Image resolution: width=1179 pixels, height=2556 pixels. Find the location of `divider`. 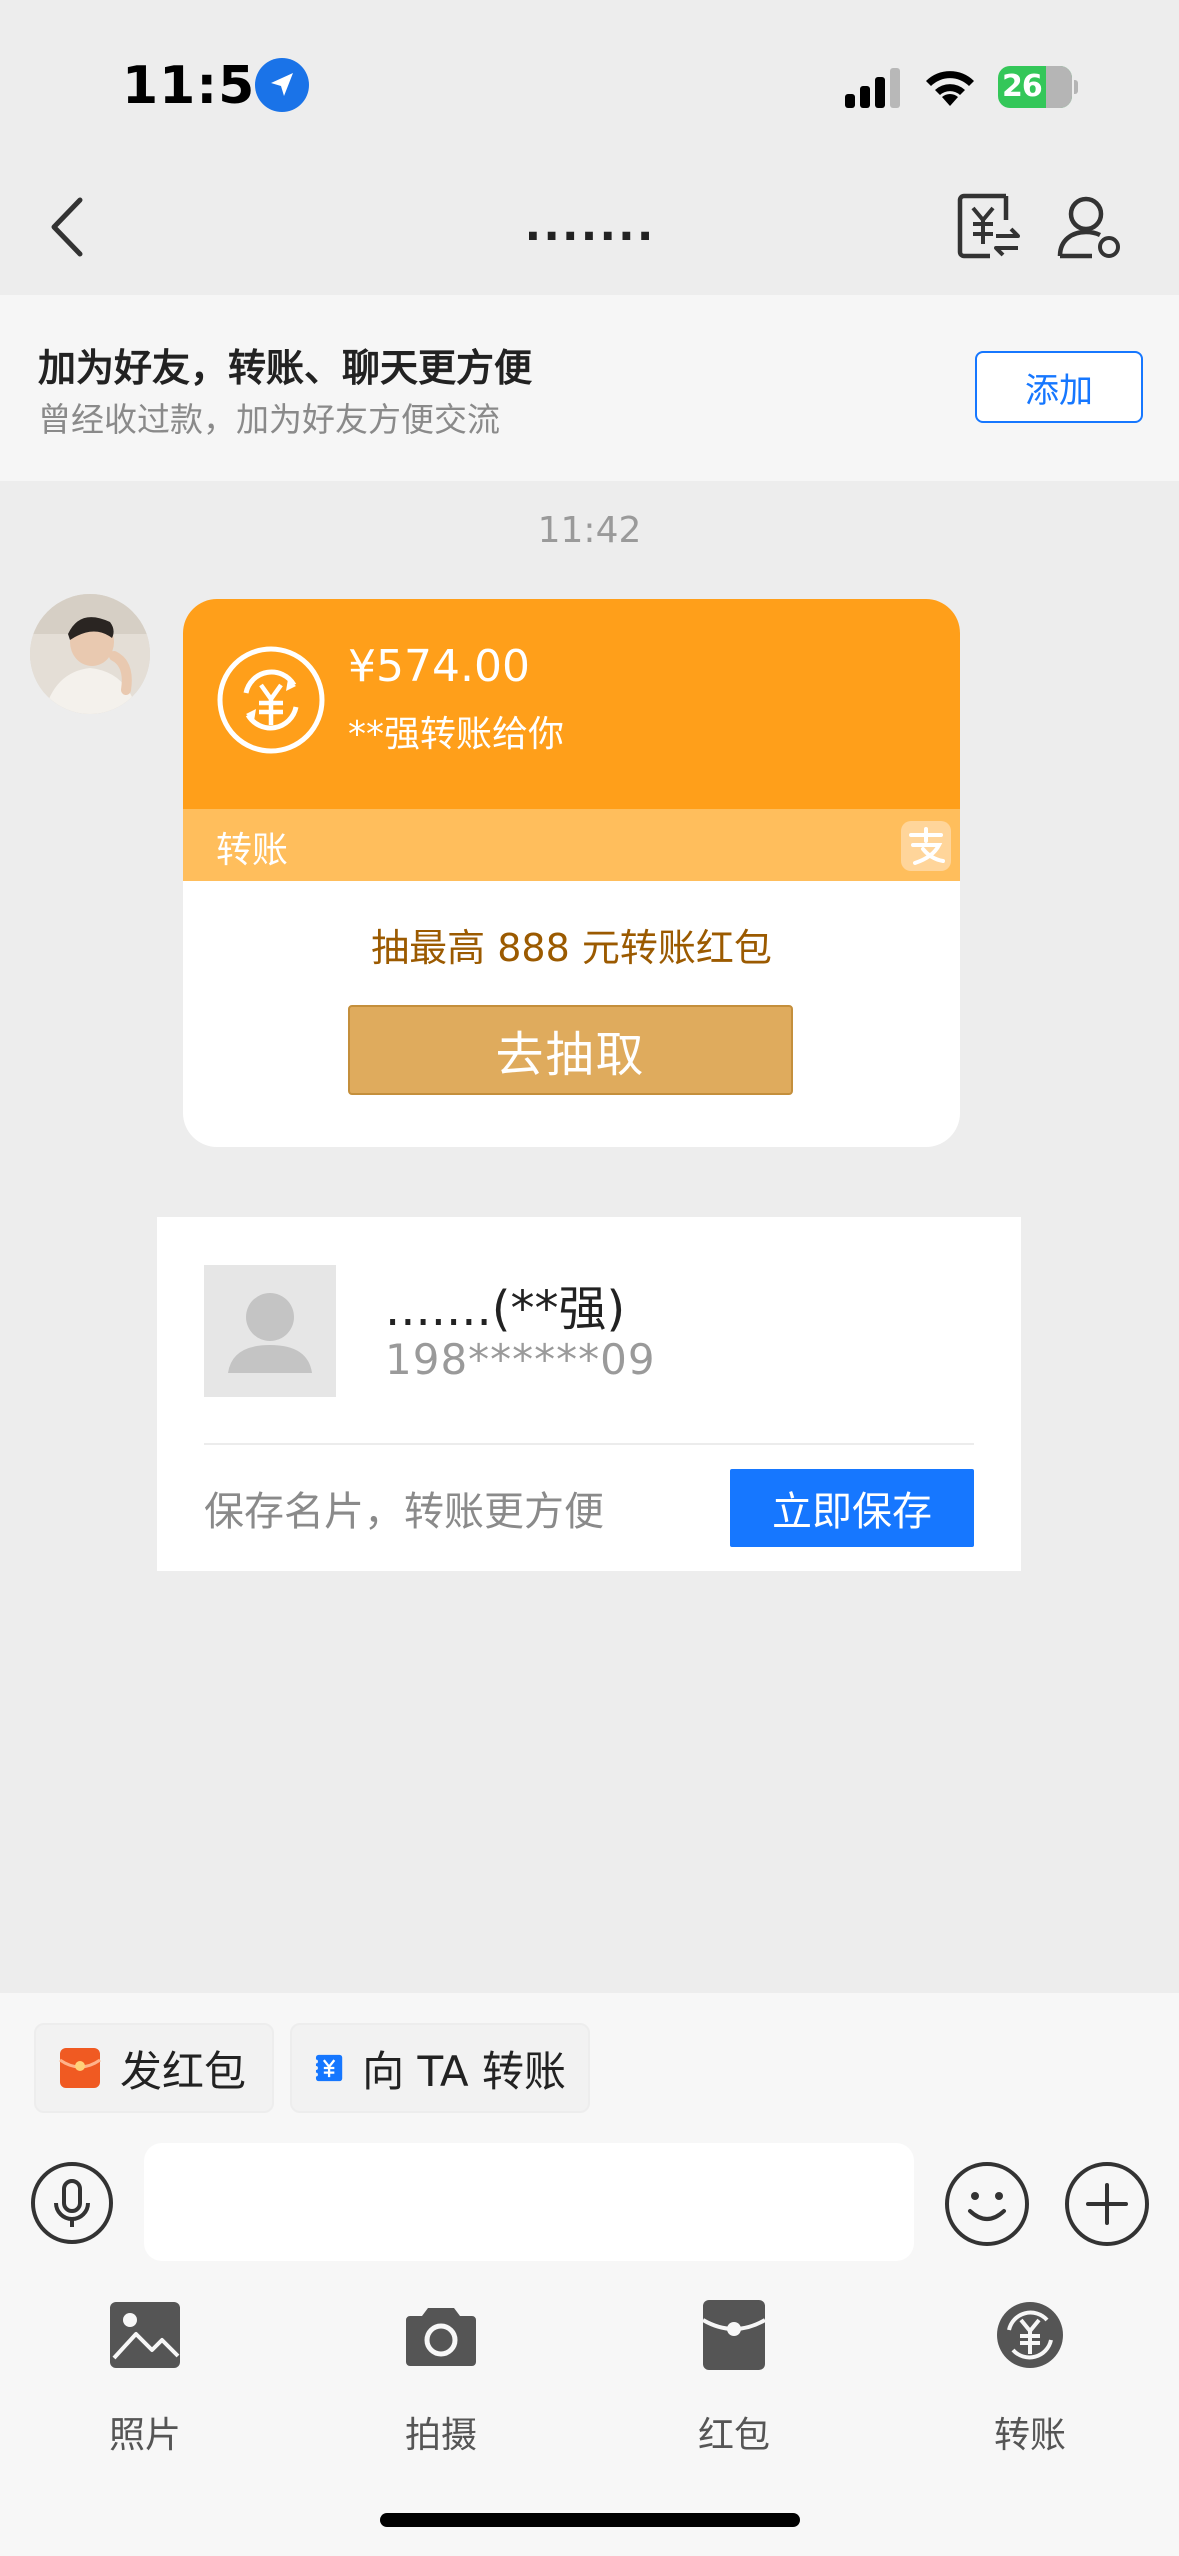

divider is located at coordinates (589, 1444).